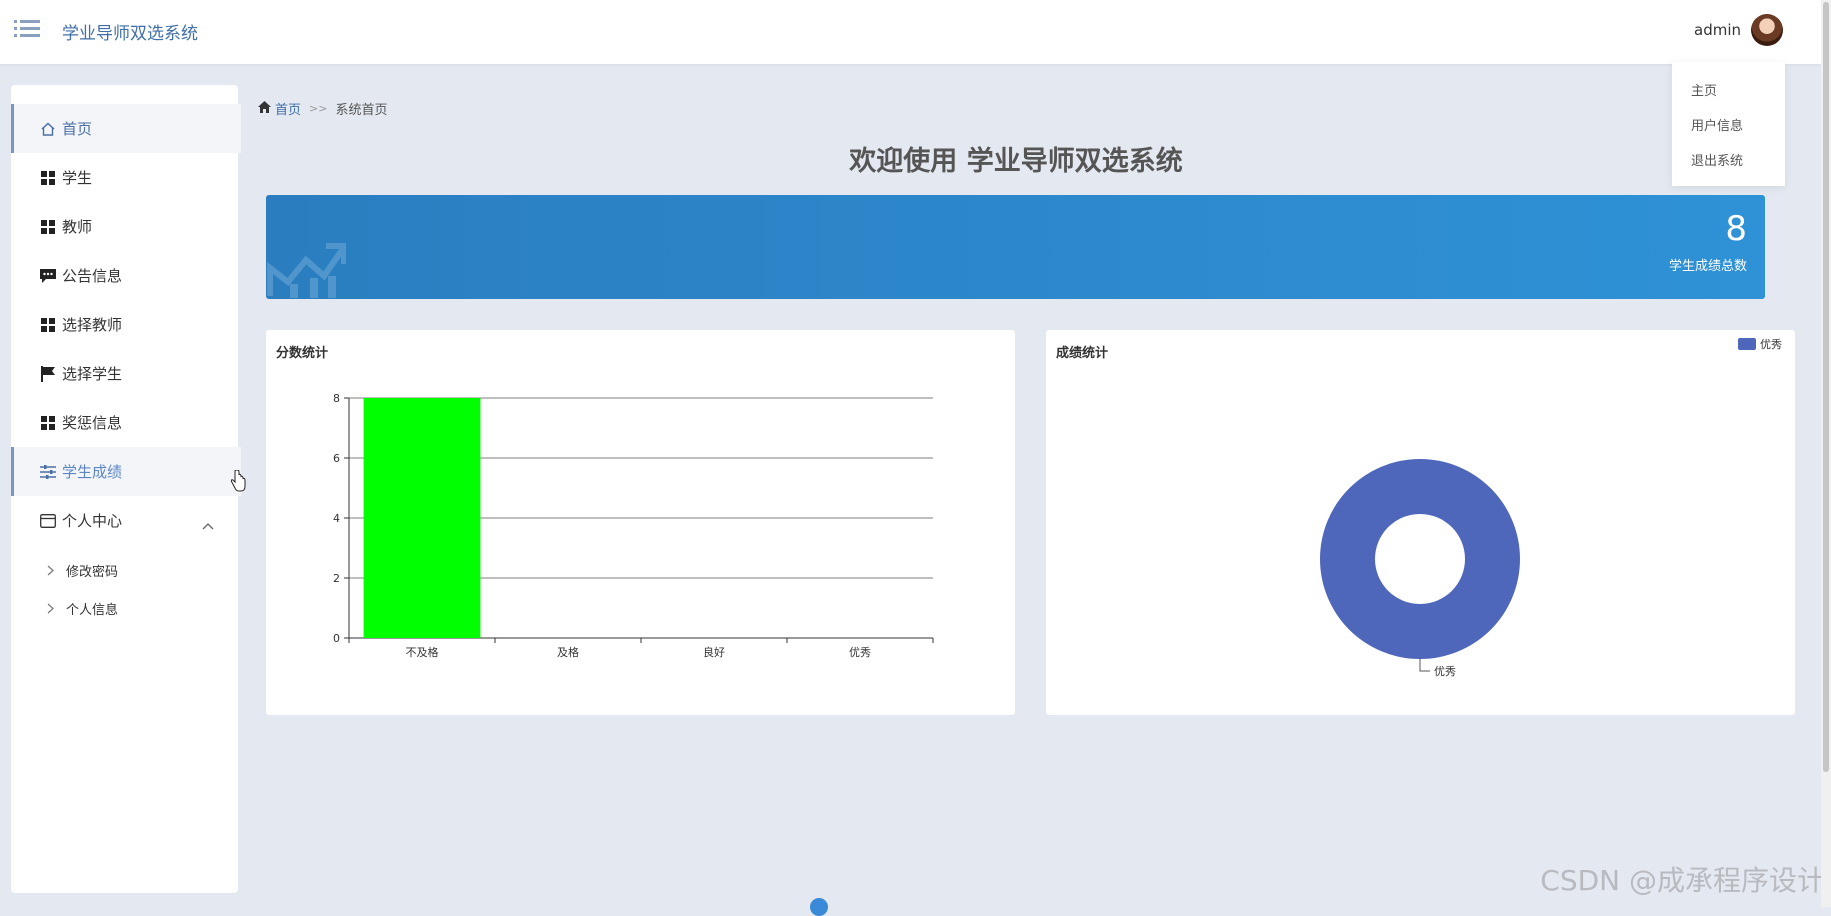  What do you see at coordinates (714, 652) in the screenshot?
I see `x-tick-label: 良好` at bounding box center [714, 652].